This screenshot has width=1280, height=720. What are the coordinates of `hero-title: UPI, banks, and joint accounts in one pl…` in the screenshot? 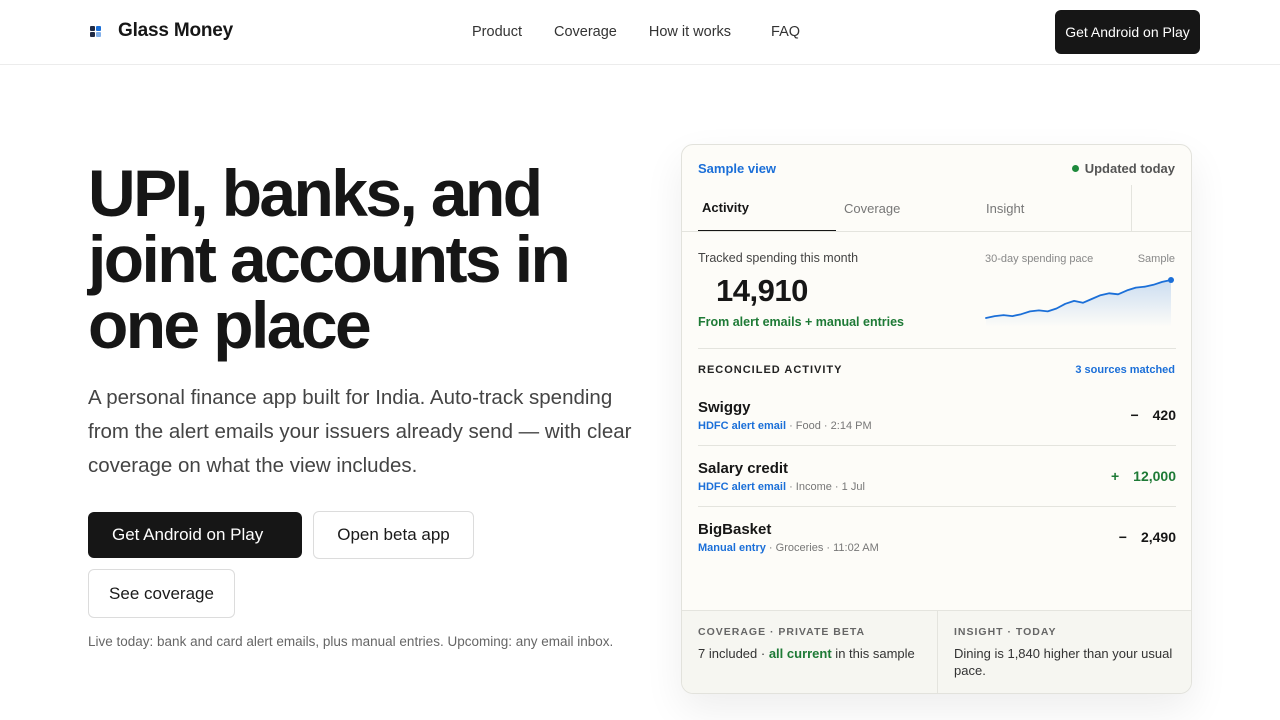 It's located at (329, 259).